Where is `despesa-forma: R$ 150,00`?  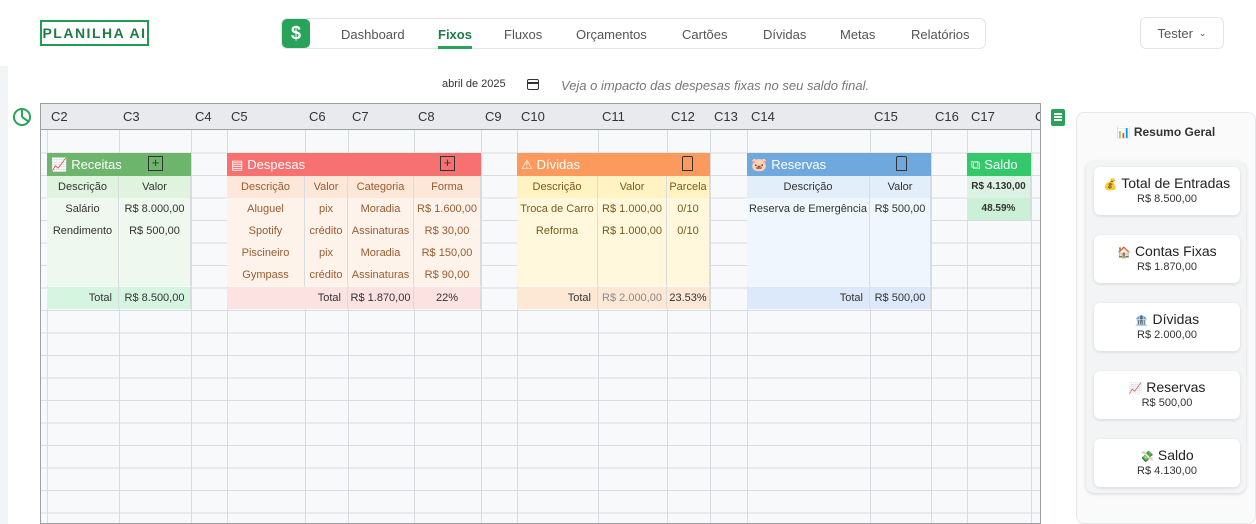 despesa-forma: R$ 150,00 is located at coordinates (447, 253).